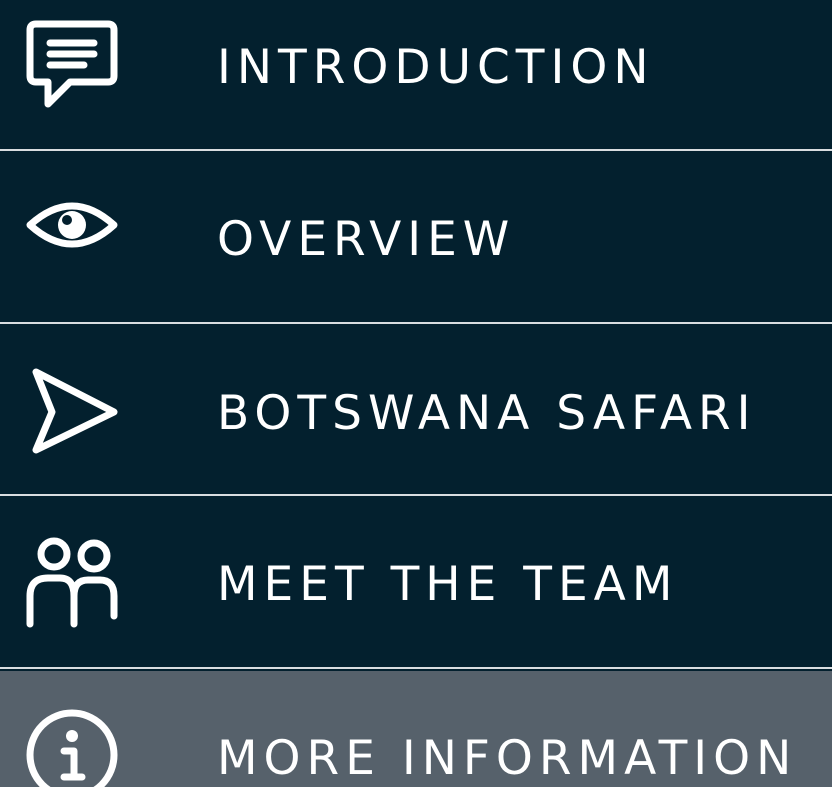 The image size is (832, 787). What do you see at coordinates (436, 67) in the screenshot?
I see `menu-item-label: INTRODUCTION` at bounding box center [436, 67].